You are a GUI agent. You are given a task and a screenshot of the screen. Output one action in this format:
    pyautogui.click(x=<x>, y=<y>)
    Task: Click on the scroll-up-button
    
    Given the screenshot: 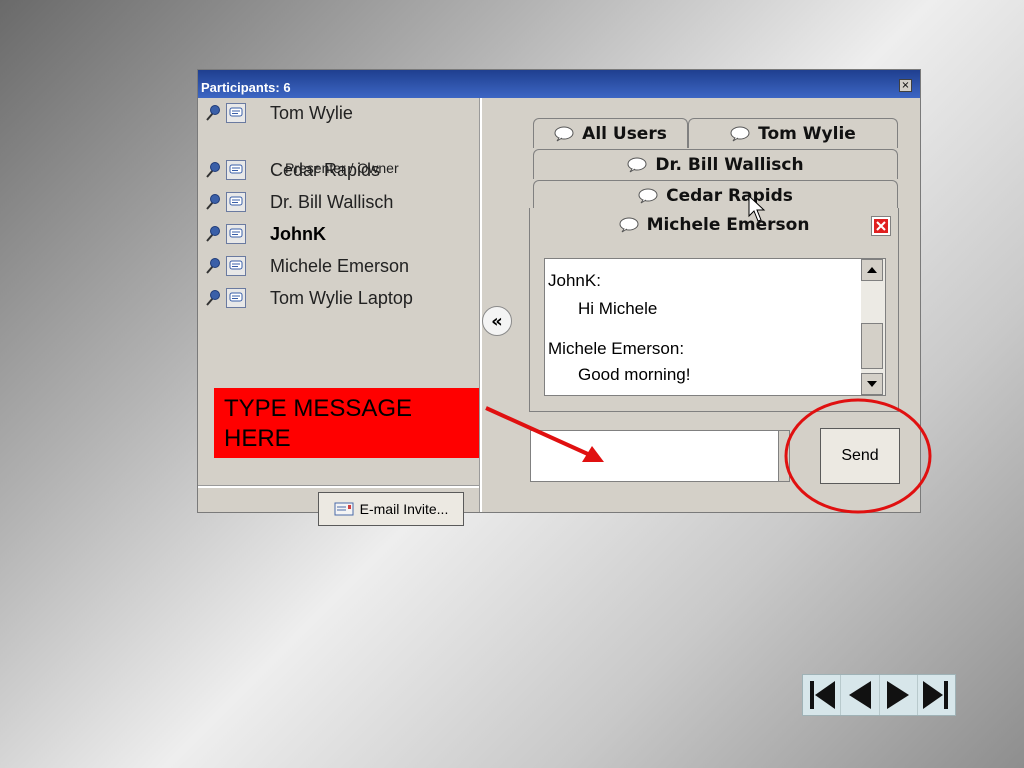 What is the action you would take?
    pyautogui.click(x=872, y=270)
    